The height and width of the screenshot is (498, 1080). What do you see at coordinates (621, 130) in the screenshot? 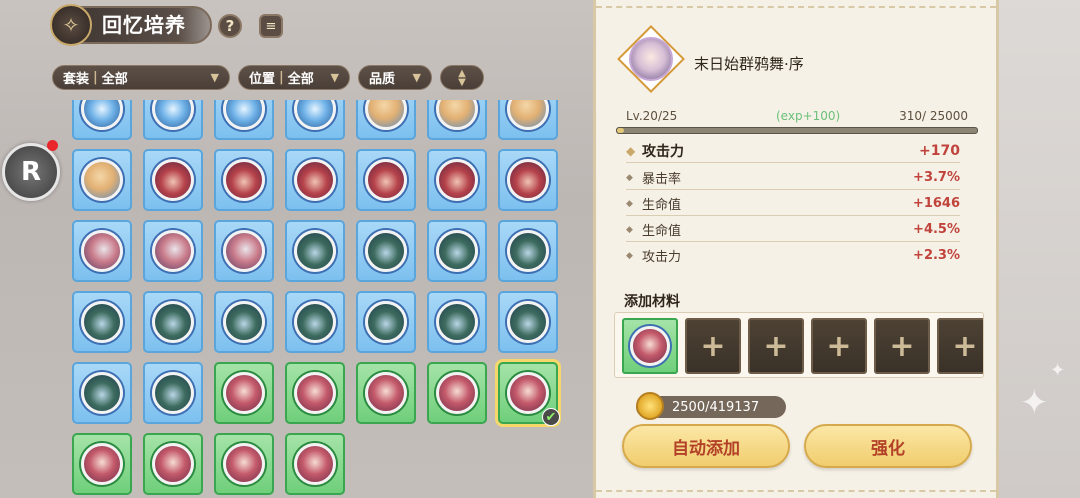
I see `exp-progress-fill` at bounding box center [621, 130].